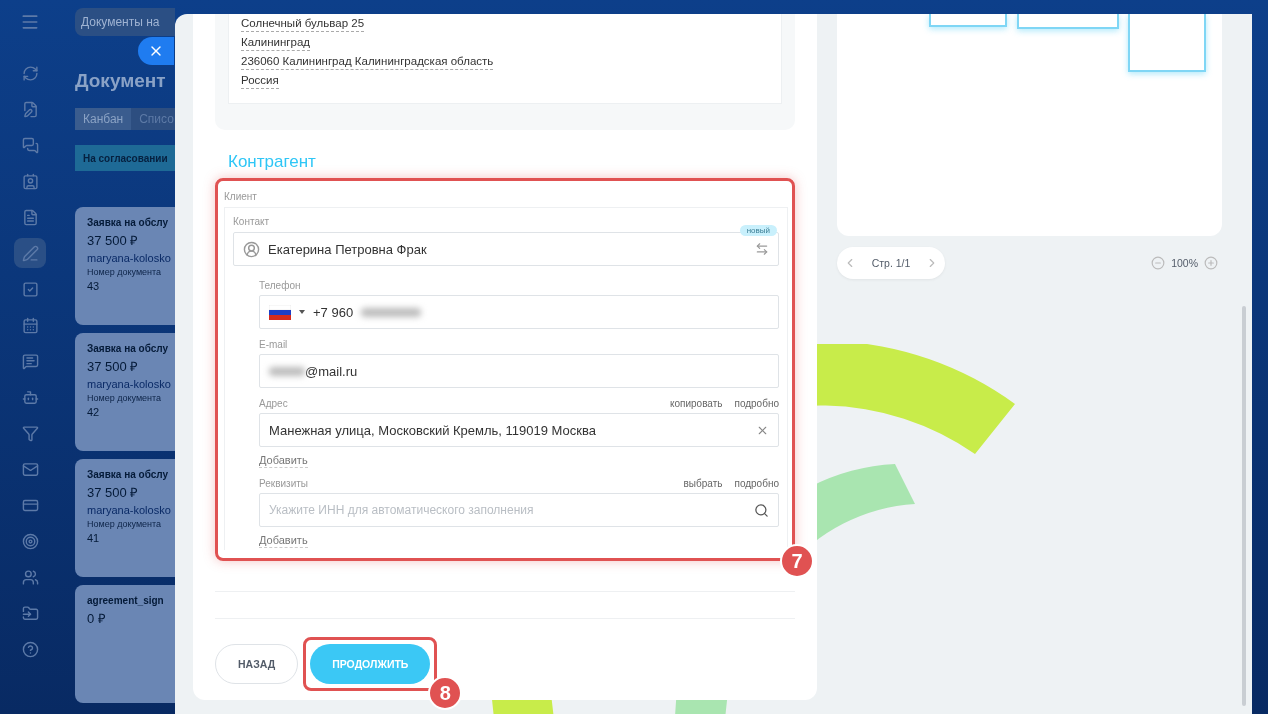  Describe the element at coordinates (272, 162) in the screenshot. I see `section-title: Контрагент` at that location.